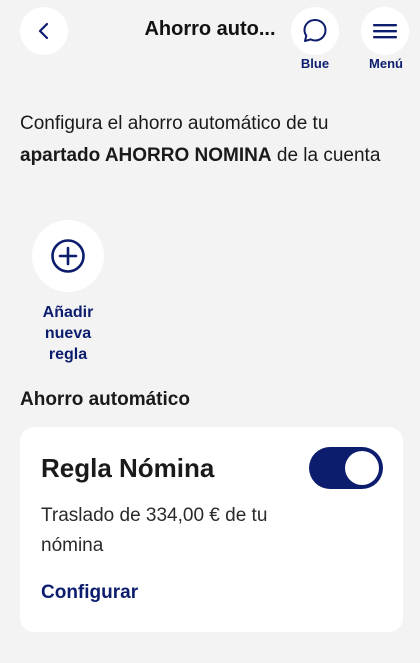 The width and height of the screenshot is (420, 663). I want to click on chat-bubble-icon, so click(315, 30).